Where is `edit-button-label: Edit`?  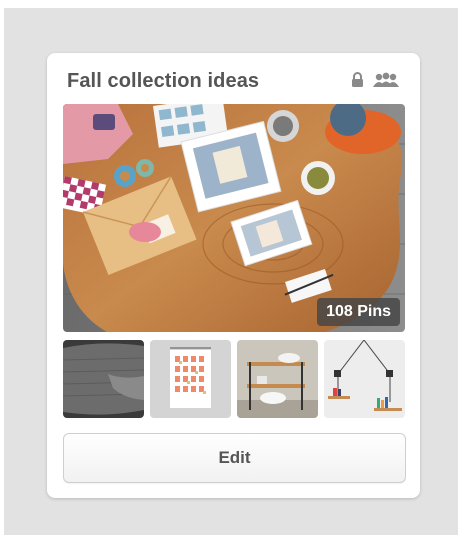 edit-button-label: Edit is located at coordinates (234, 457).